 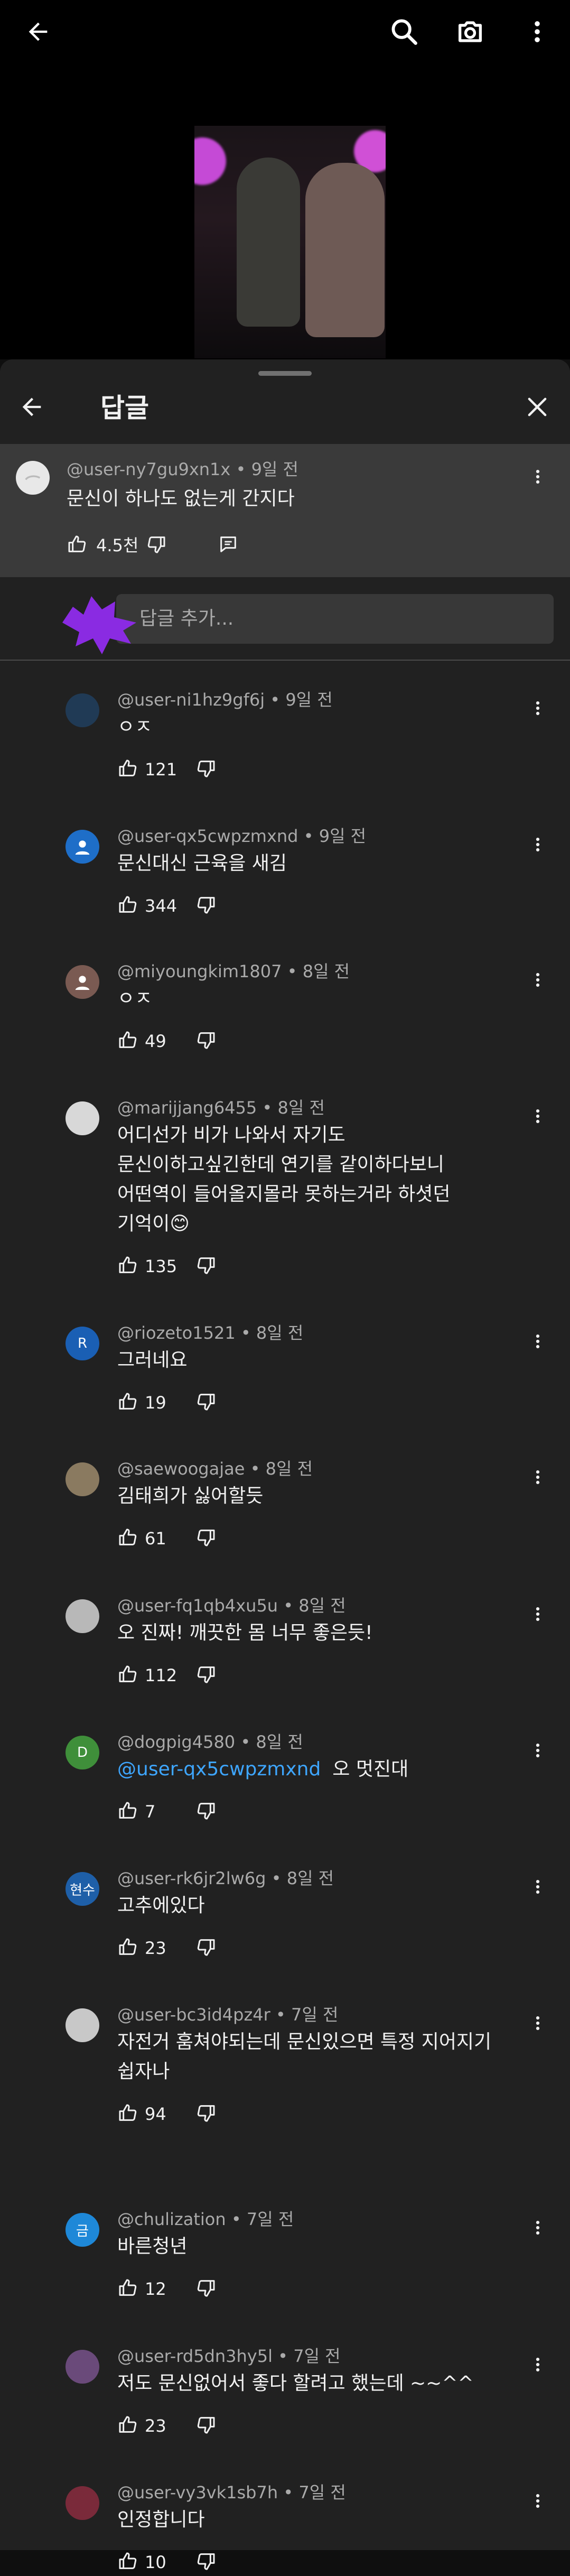 What do you see at coordinates (82, 1344) in the screenshot?
I see `avatar: R` at bounding box center [82, 1344].